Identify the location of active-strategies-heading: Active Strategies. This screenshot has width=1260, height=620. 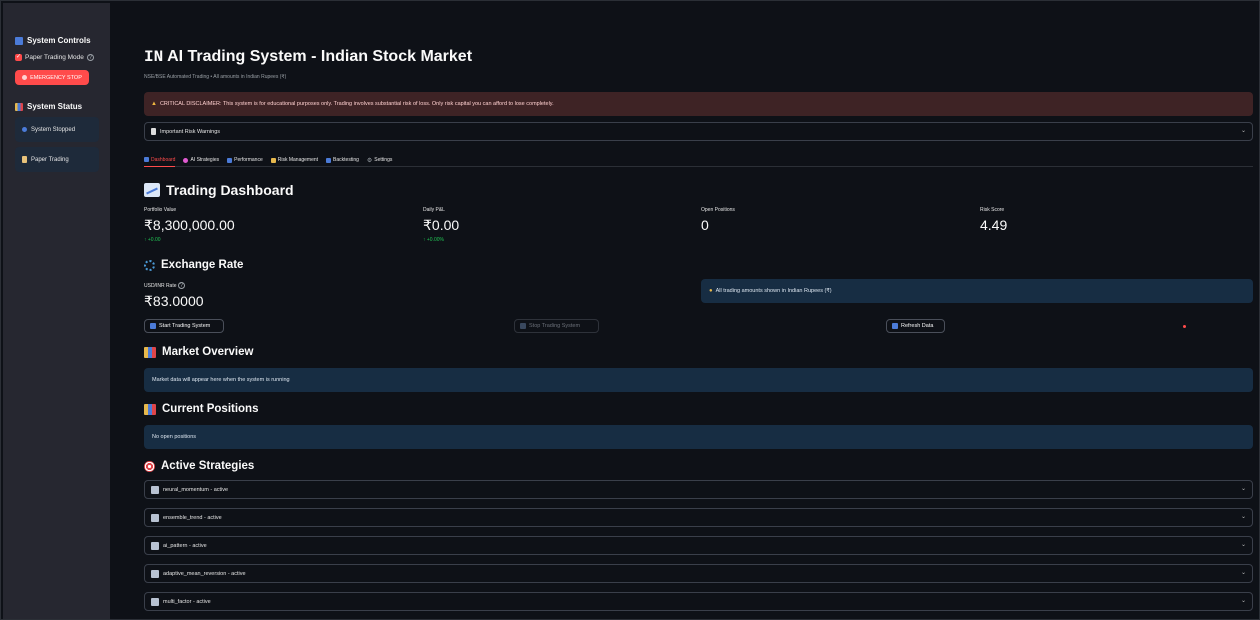
(199, 466).